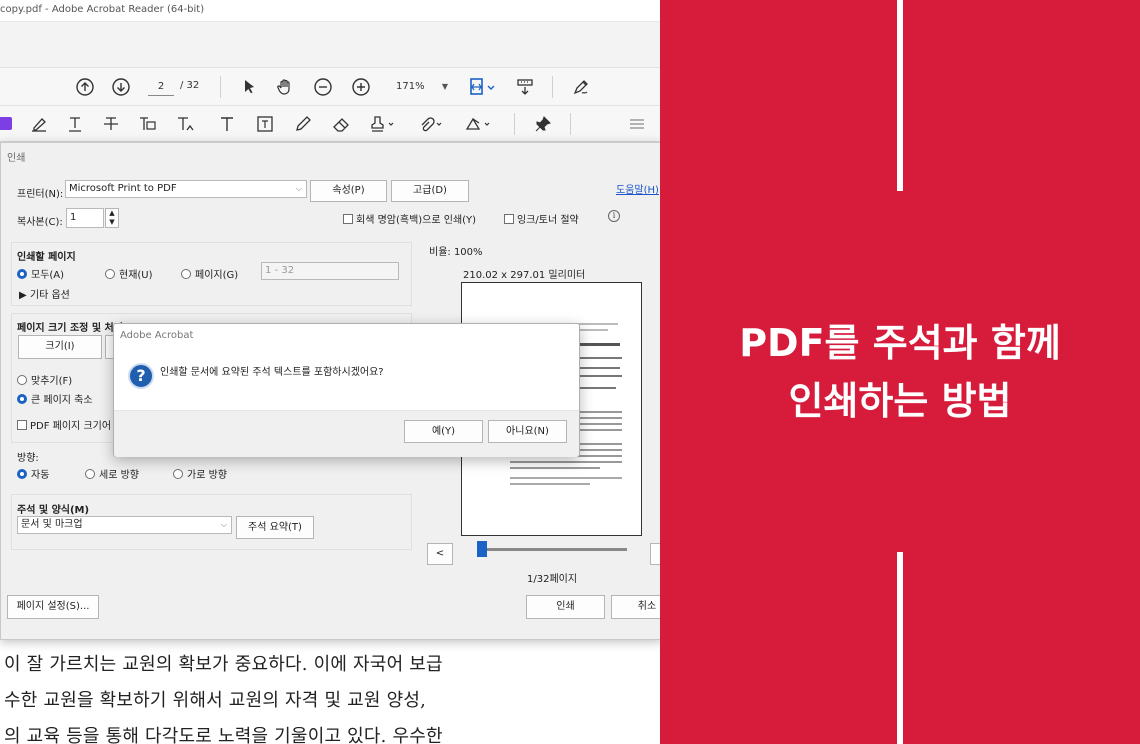  Describe the element at coordinates (102, 9) in the screenshot. I see `window-title: copy.pdf - Adobe Acrobat Reader (64-bit)` at that location.